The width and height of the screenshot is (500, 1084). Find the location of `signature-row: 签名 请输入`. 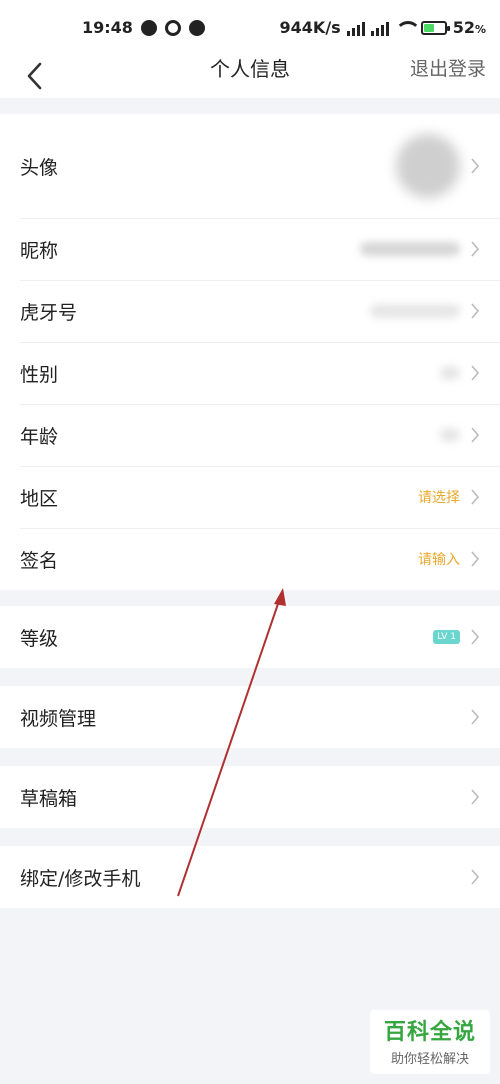

signature-row: 签名 请输入 is located at coordinates (250, 559).